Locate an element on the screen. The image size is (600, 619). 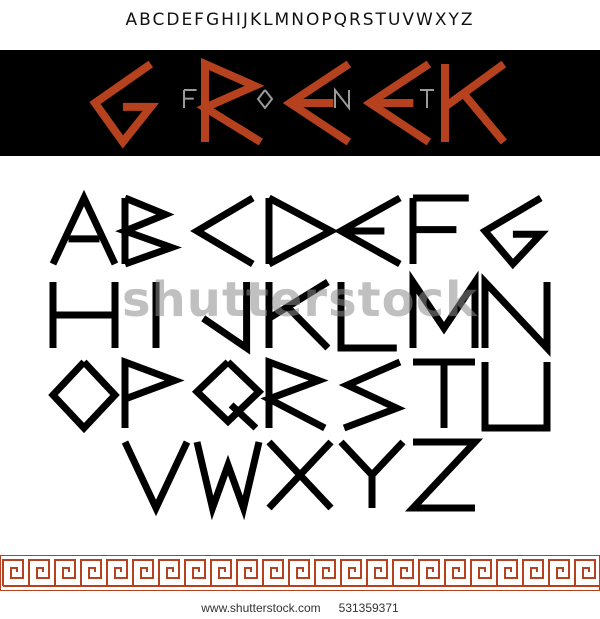
letter-f is located at coordinates (439, 229).